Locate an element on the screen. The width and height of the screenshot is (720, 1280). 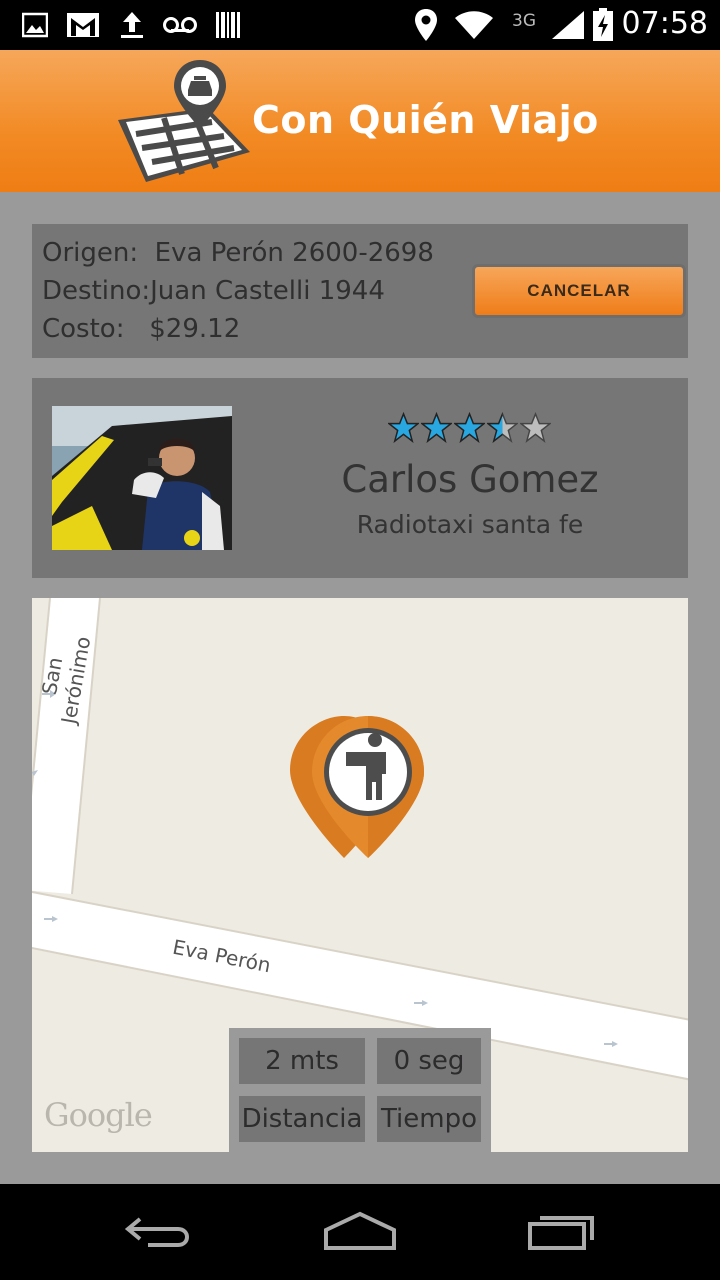
back-icon is located at coordinates (160, 1231).